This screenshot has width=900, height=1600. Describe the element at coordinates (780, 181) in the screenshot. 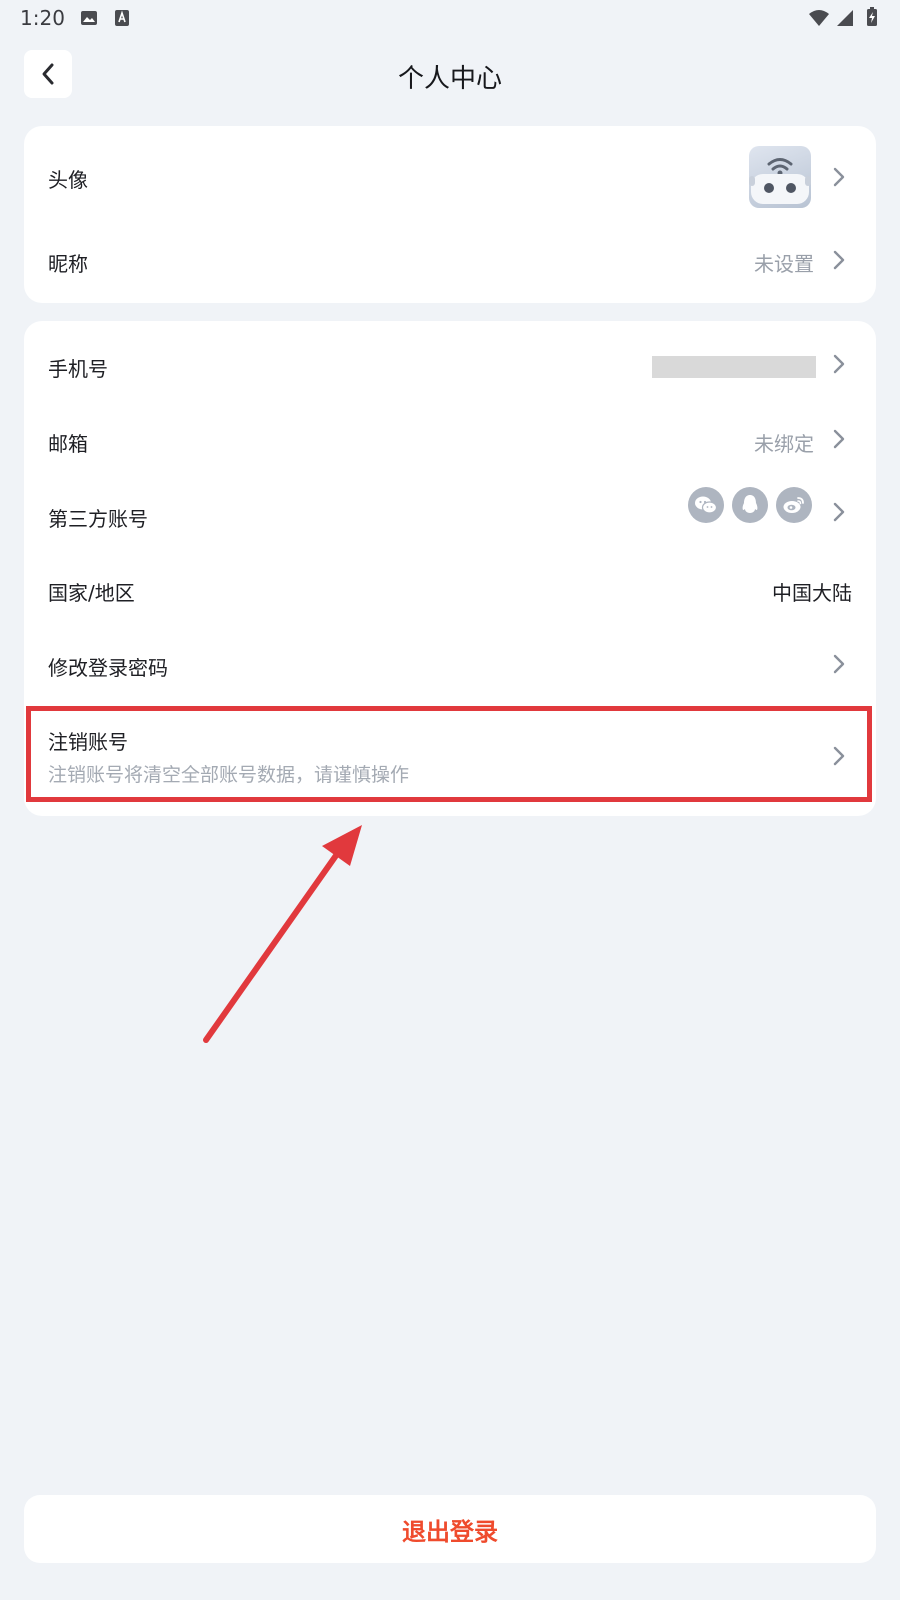

I see `robot-avatar-icon` at that location.